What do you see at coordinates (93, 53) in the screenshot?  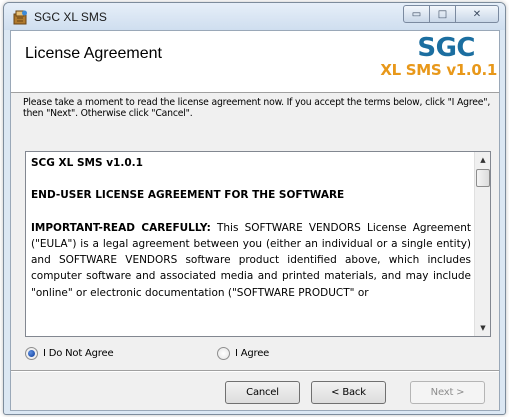 I see `page-title: License Agreement` at bounding box center [93, 53].